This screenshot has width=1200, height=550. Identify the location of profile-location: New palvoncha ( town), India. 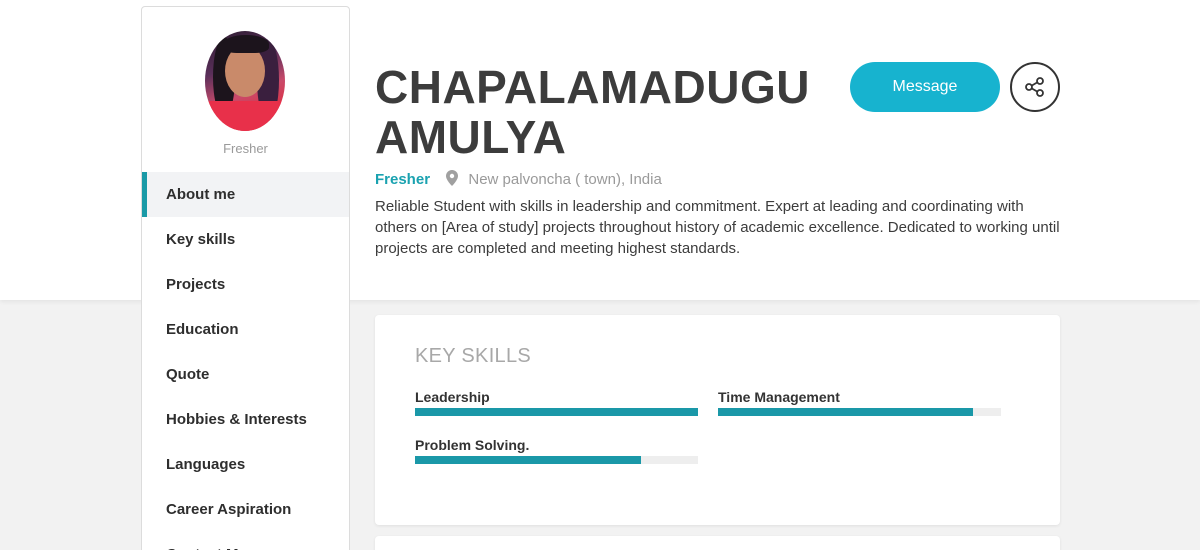
(565, 179).